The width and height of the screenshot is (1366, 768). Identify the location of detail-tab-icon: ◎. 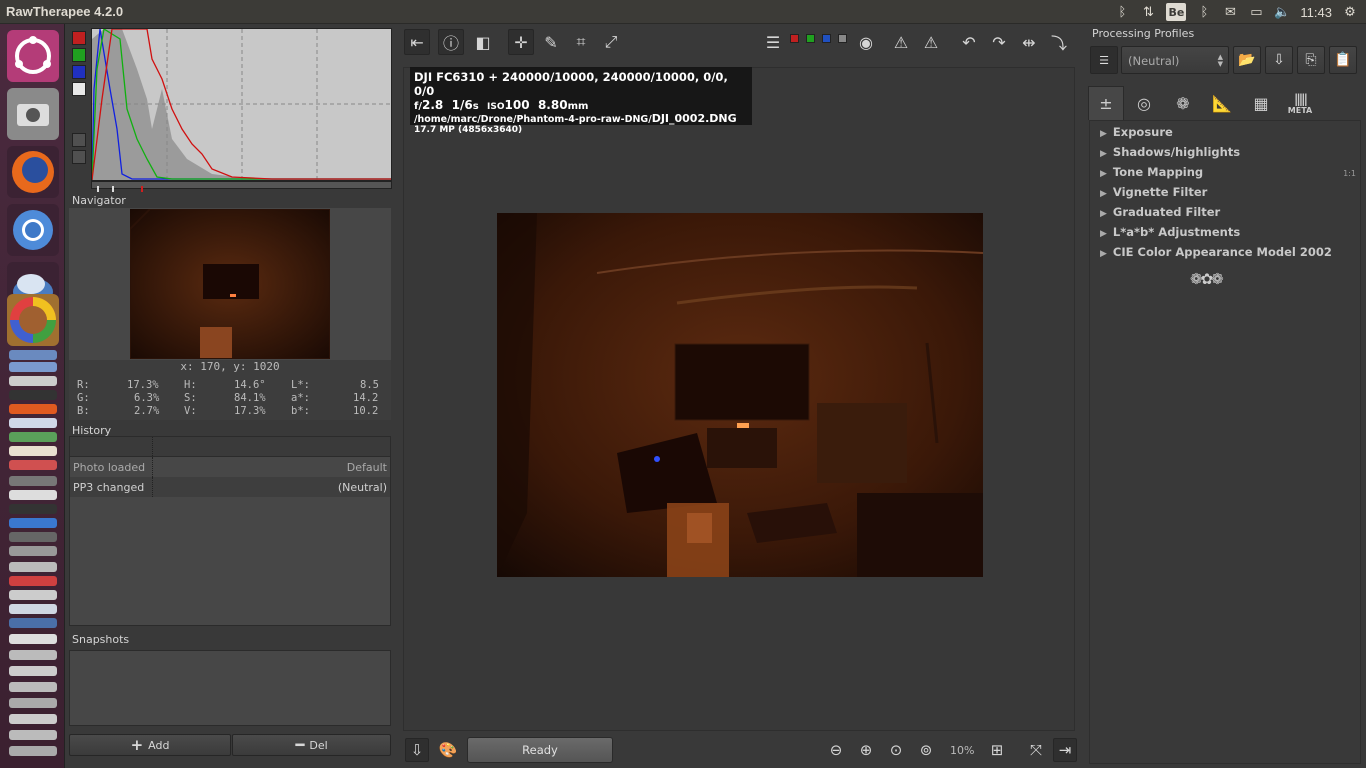
(1144, 103).